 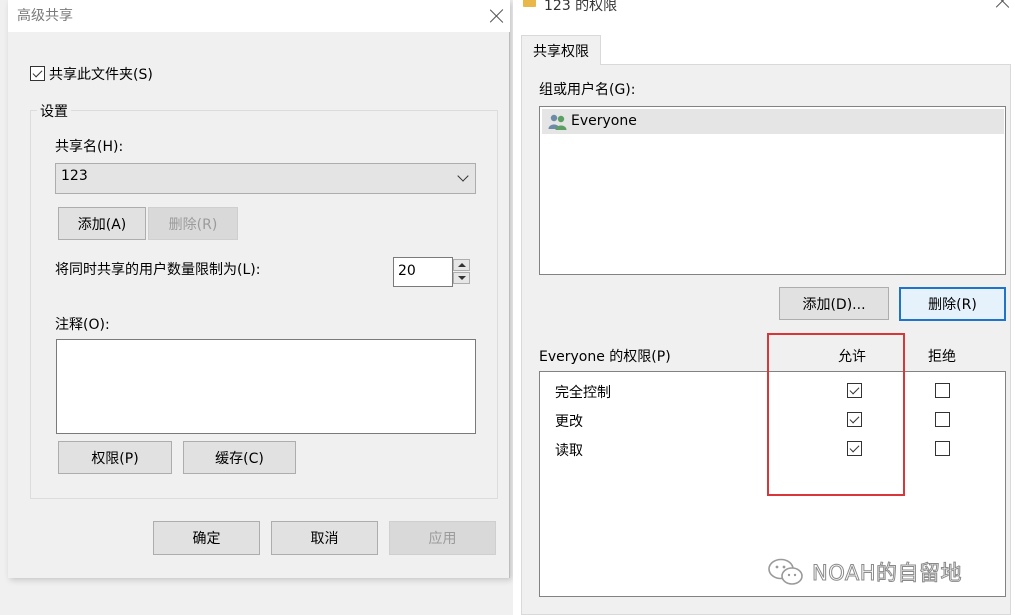 What do you see at coordinates (569, 451) in the screenshot?
I see `permission-name: 读取` at bounding box center [569, 451].